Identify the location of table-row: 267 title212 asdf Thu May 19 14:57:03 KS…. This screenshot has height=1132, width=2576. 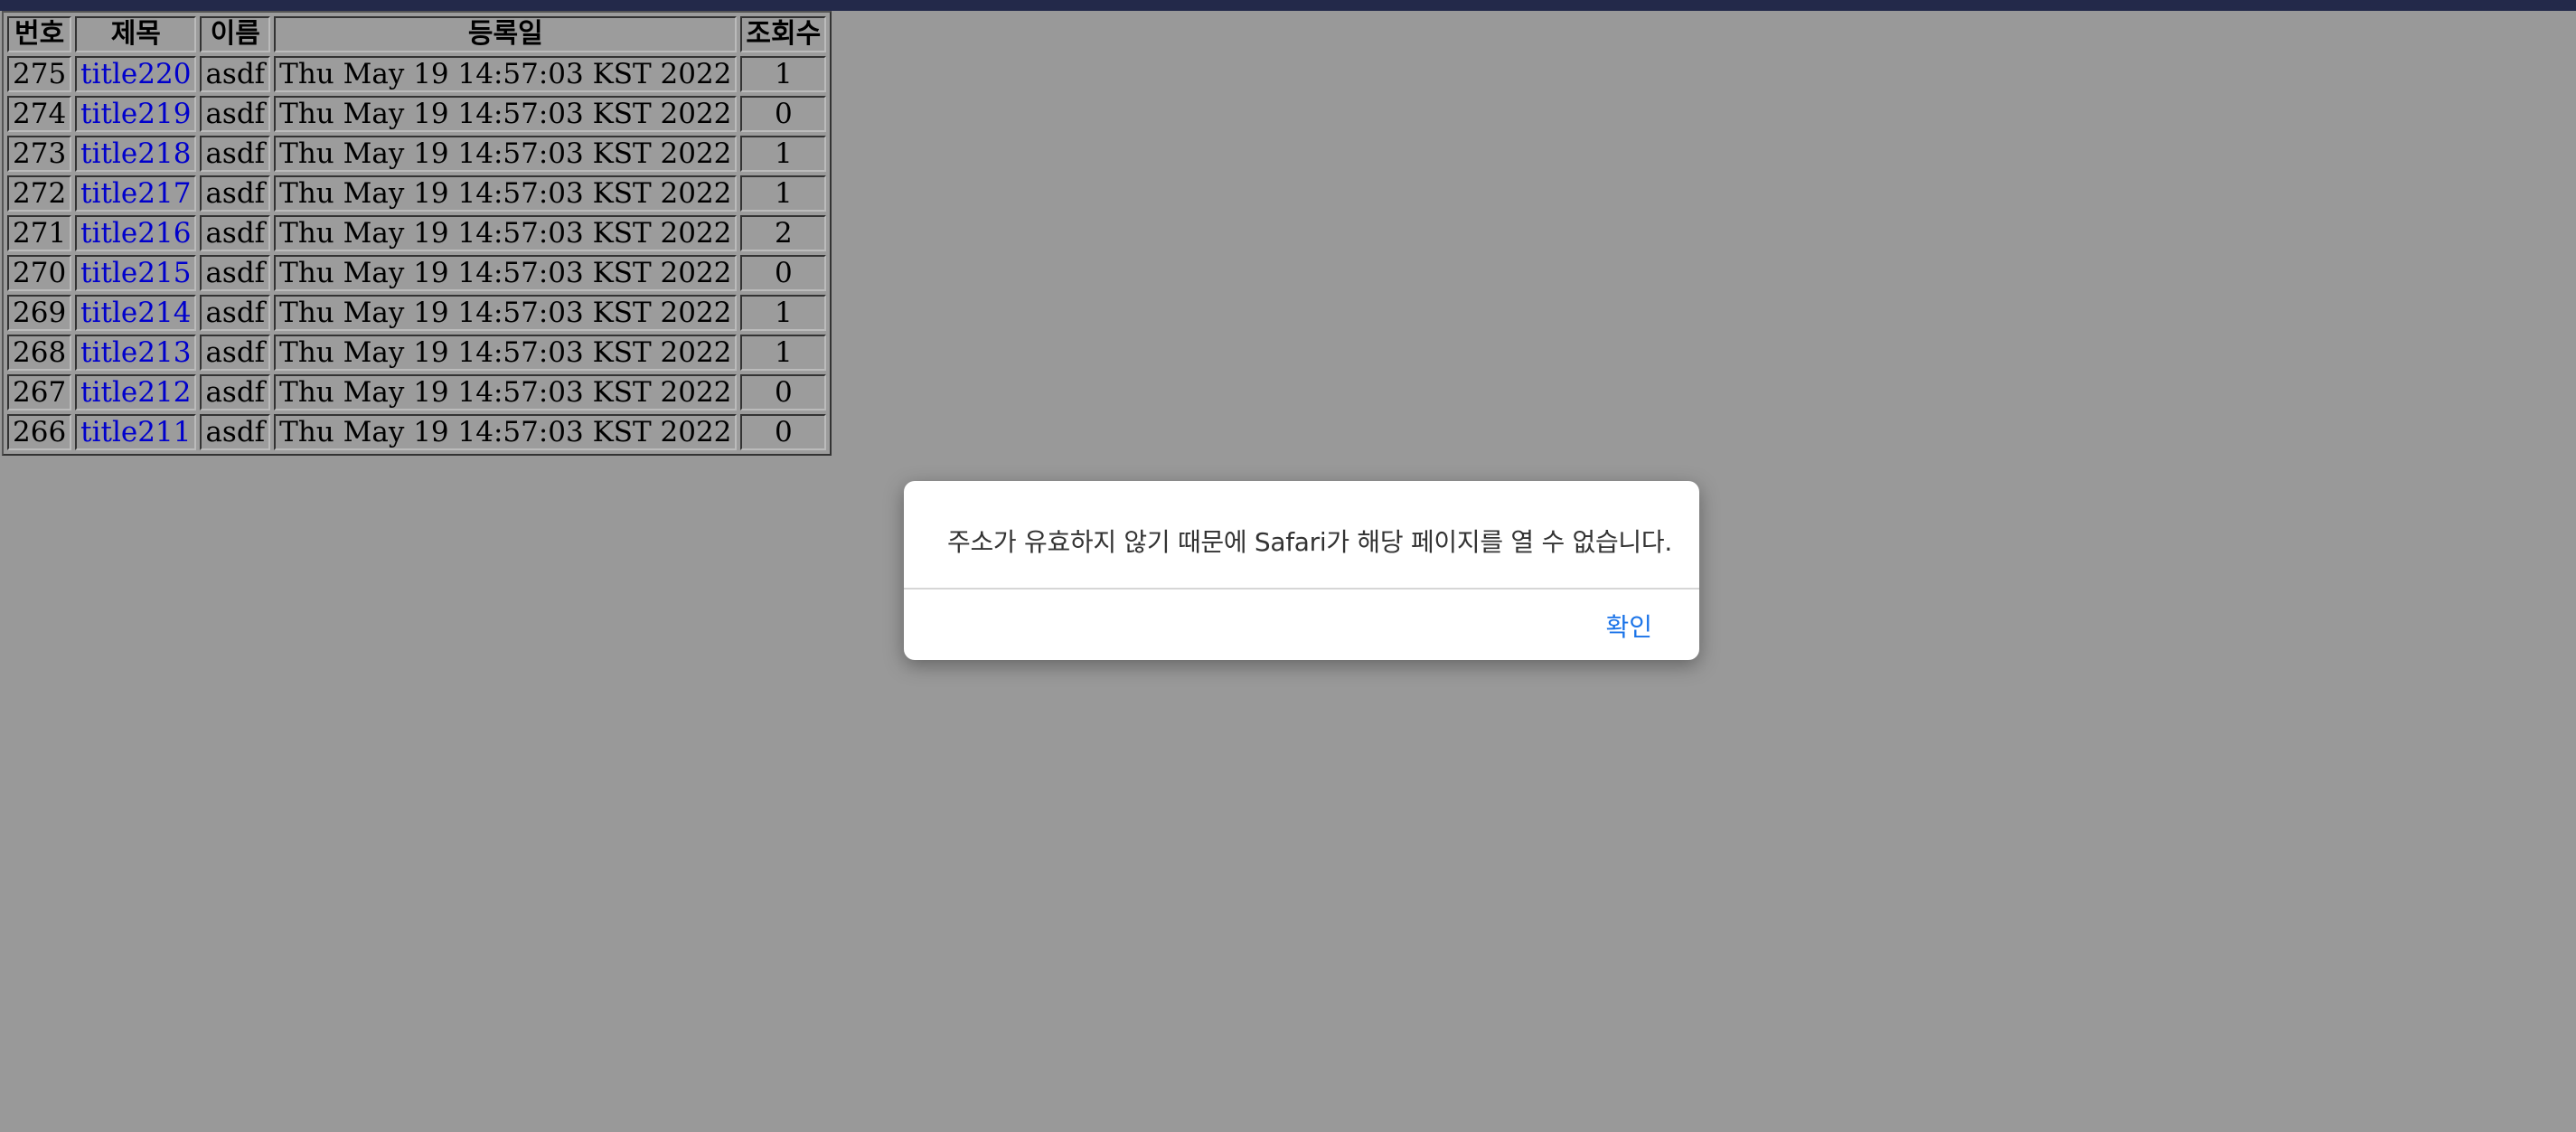
(417, 392).